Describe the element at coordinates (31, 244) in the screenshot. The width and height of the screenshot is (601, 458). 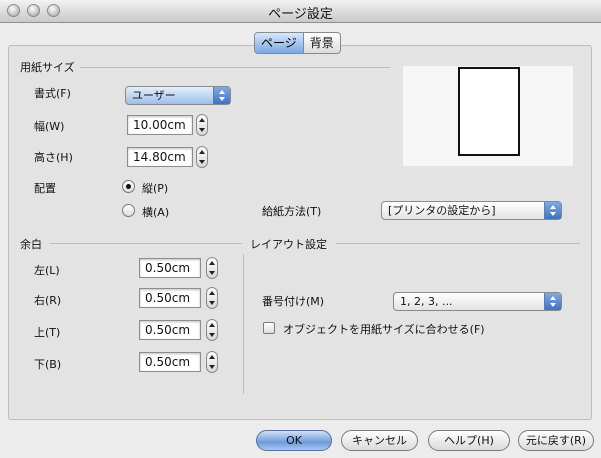
I see `margins-section-title: 余白` at that location.